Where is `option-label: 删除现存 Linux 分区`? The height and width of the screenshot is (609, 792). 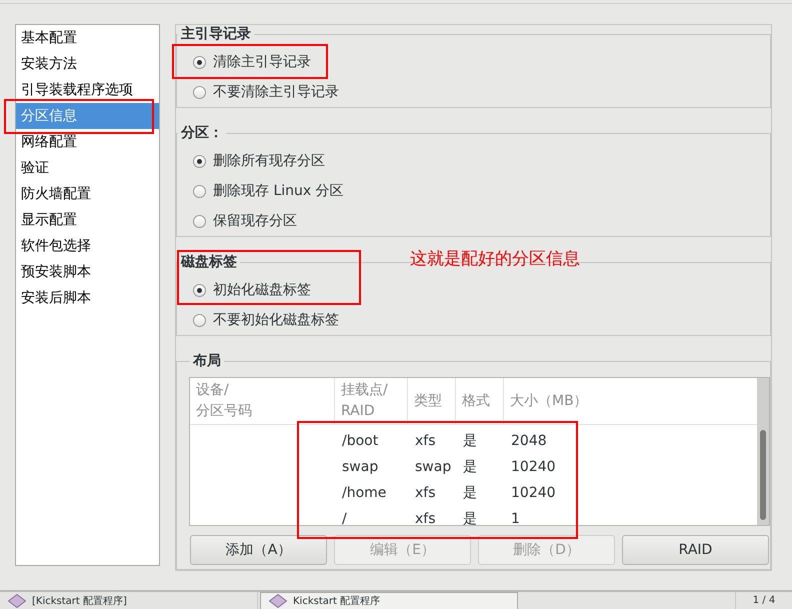
option-label: 删除现存 Linux 分区 is located at coordinates (278, 191).